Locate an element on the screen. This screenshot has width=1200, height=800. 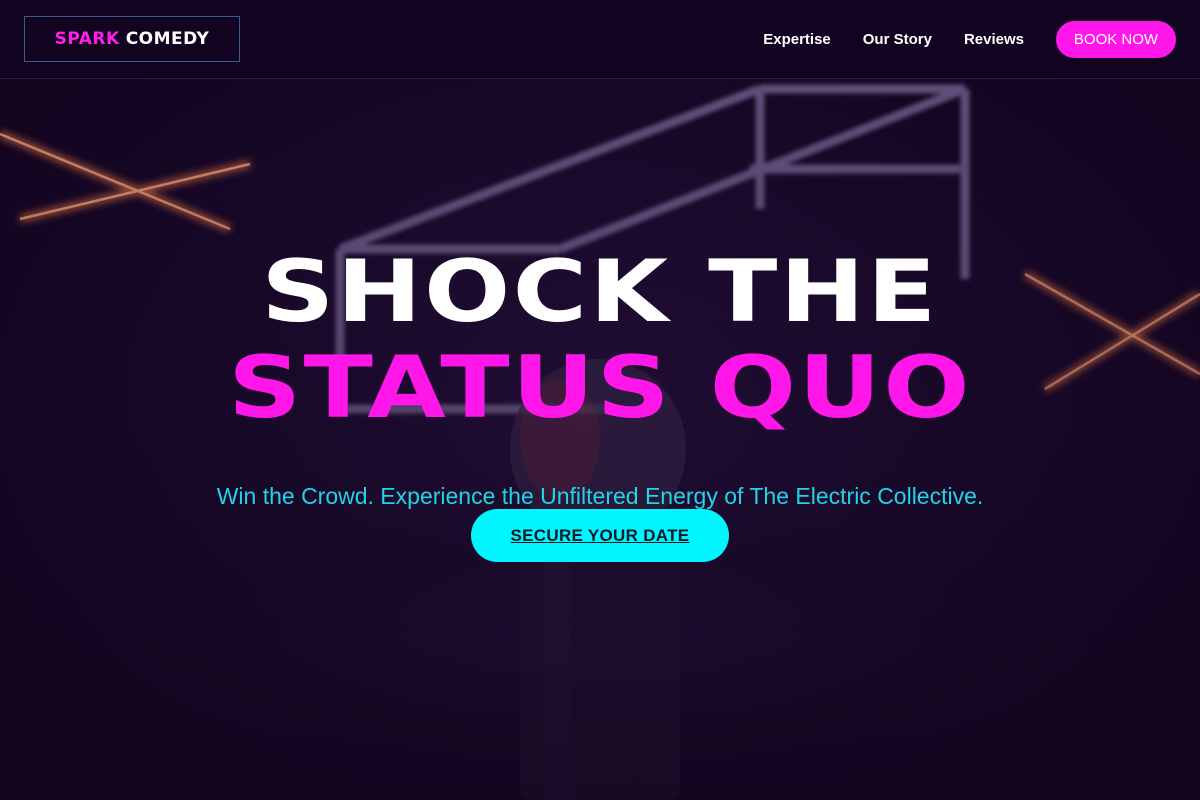
nav-link-expertise: Expertise is located at coordinates (797, 39).